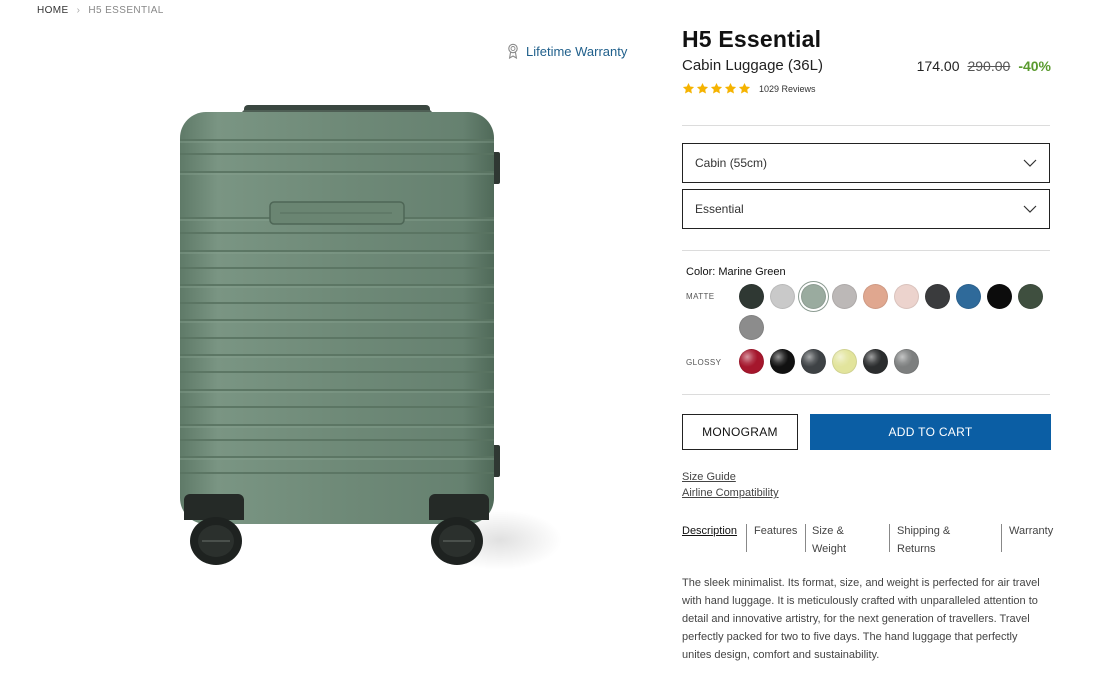  Describe the element at coordinates (709, 477) in the screenshot. I see `size-guide-link: Size Guide` at that location.